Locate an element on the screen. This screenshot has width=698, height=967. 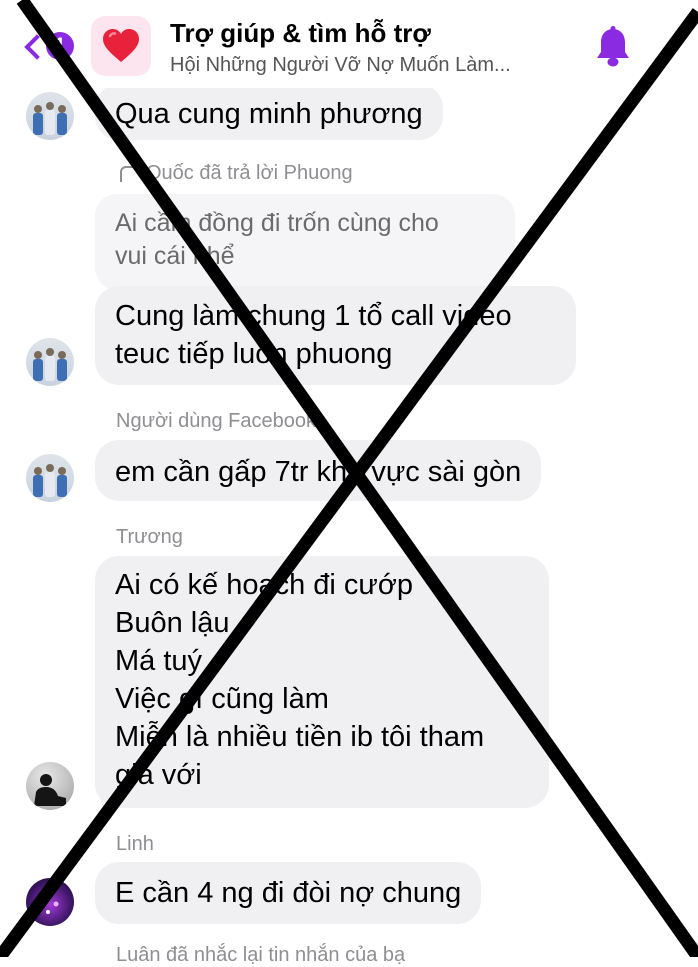
person-silhouette-icon is located at coordinates (50, 790).